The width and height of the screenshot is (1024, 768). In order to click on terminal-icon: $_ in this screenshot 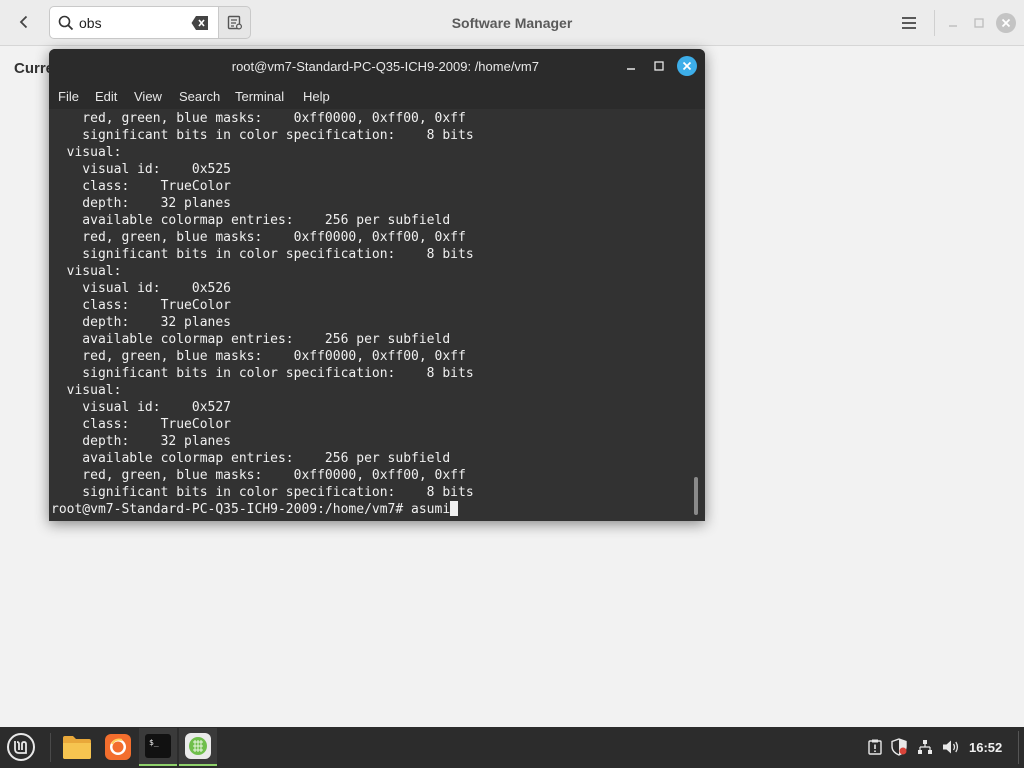, I will do `click(158, 746)`.